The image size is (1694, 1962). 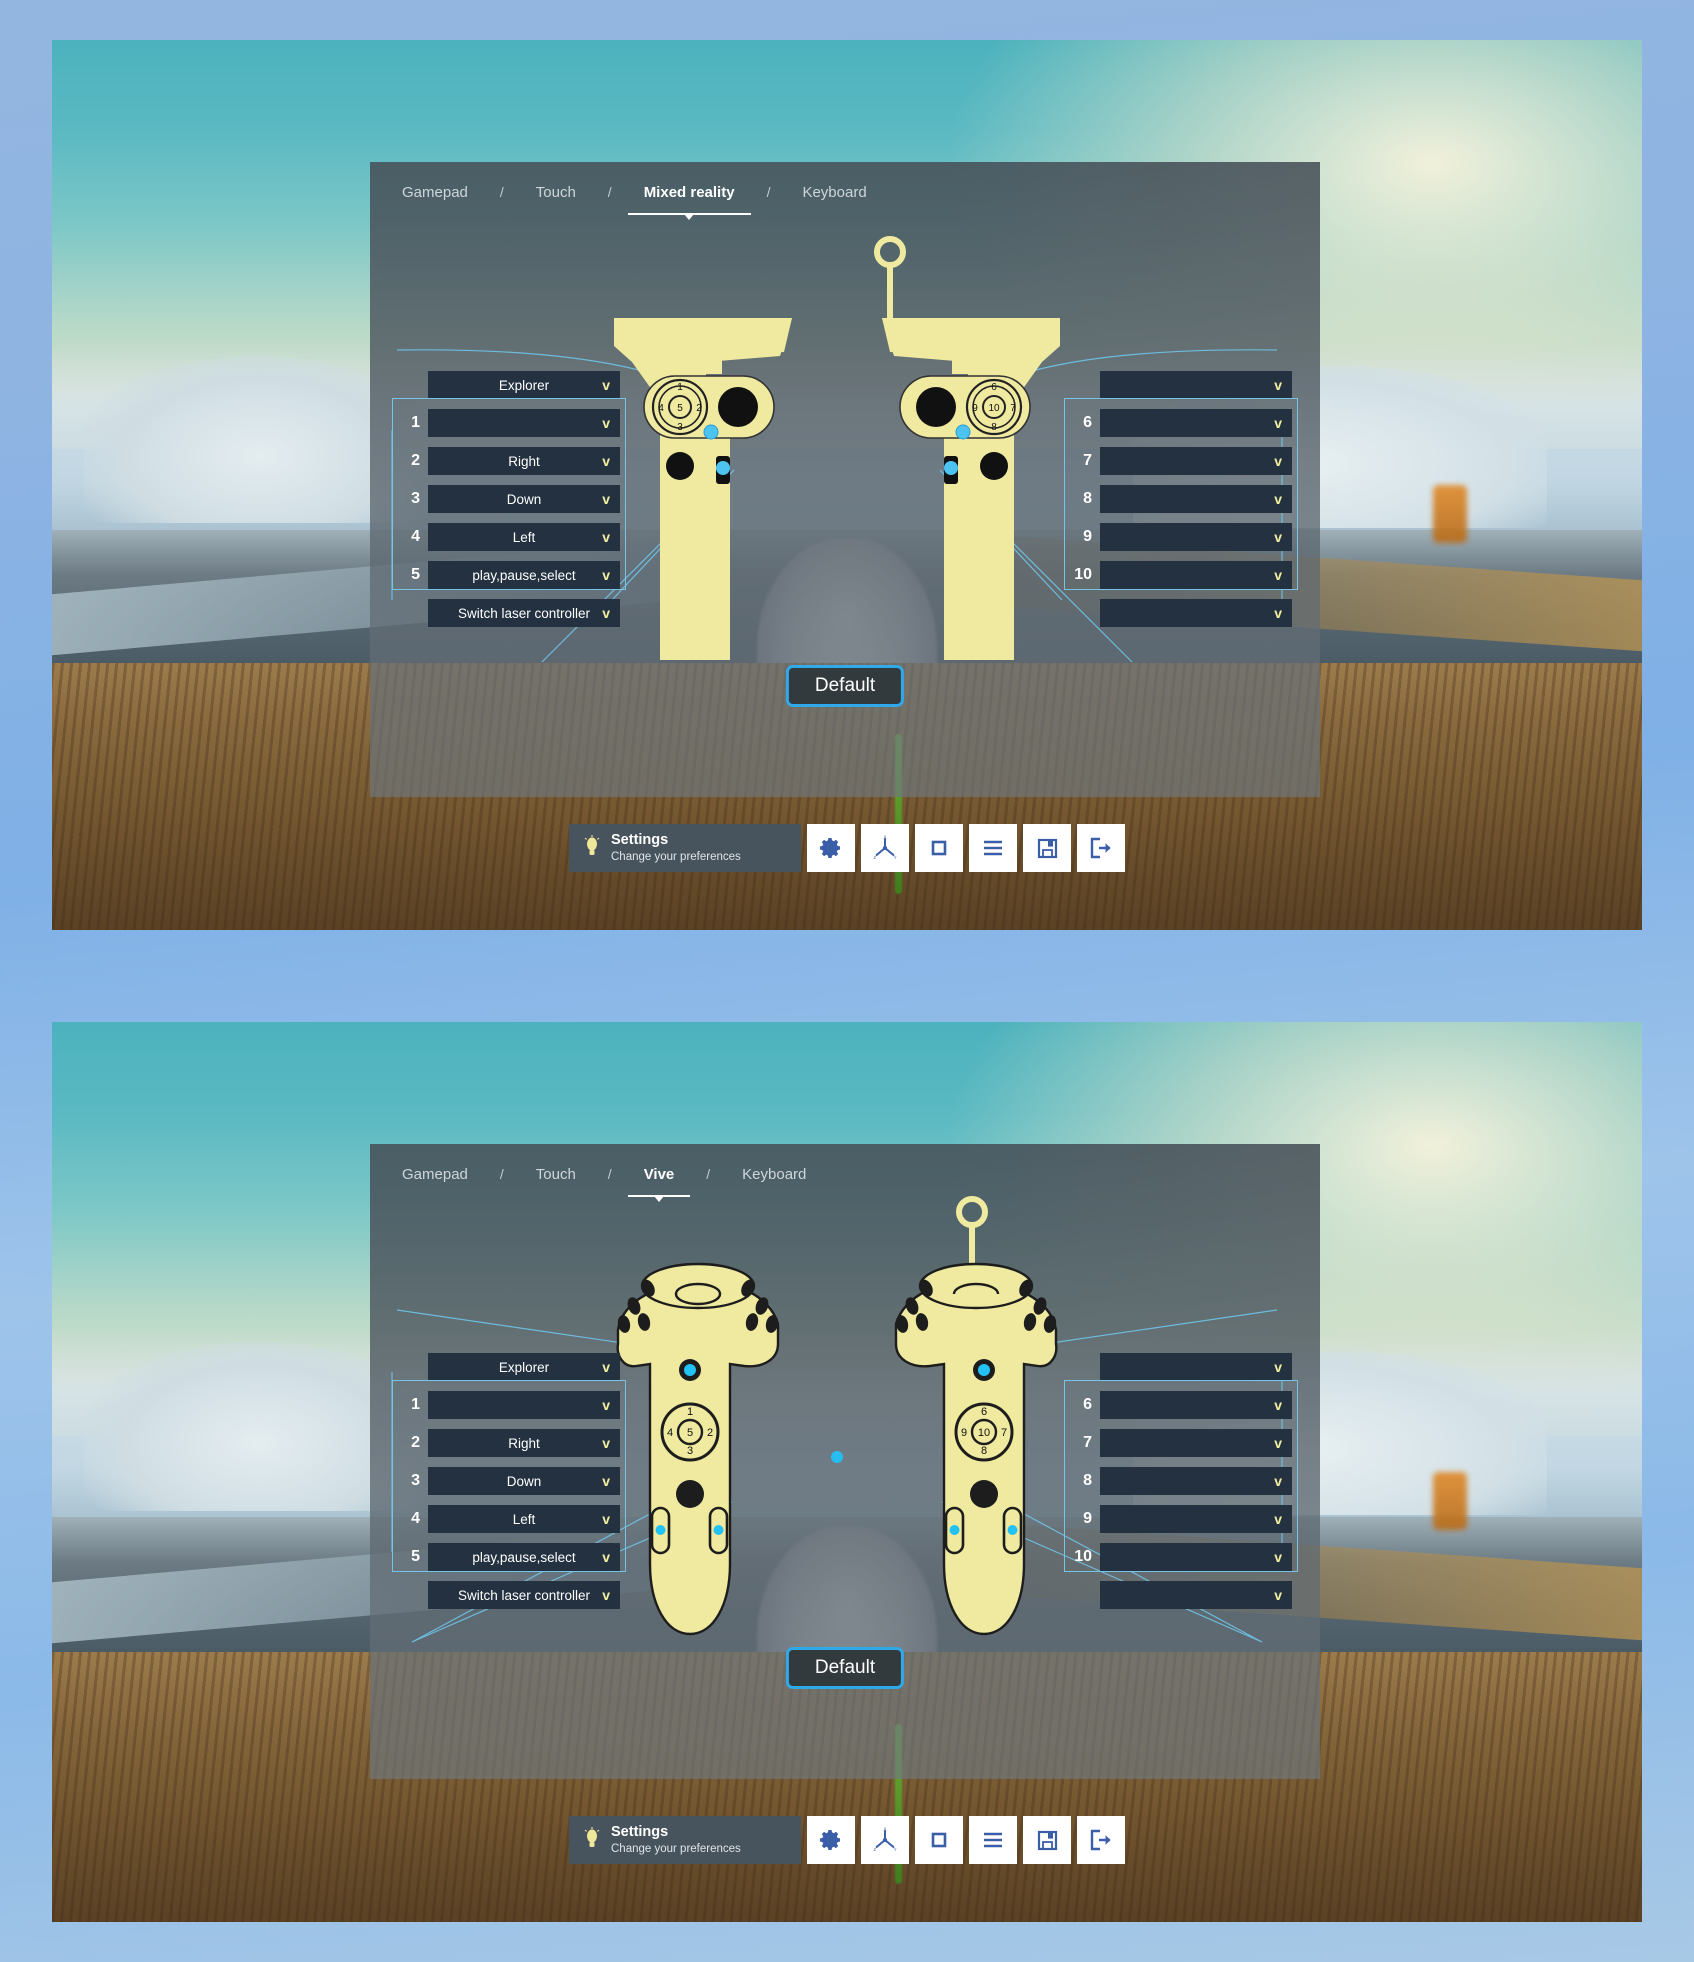 What do you see at coordinates (415, 1480) in the screenshot?
I see `row-index: 3` at bounding box center [415, 1480].